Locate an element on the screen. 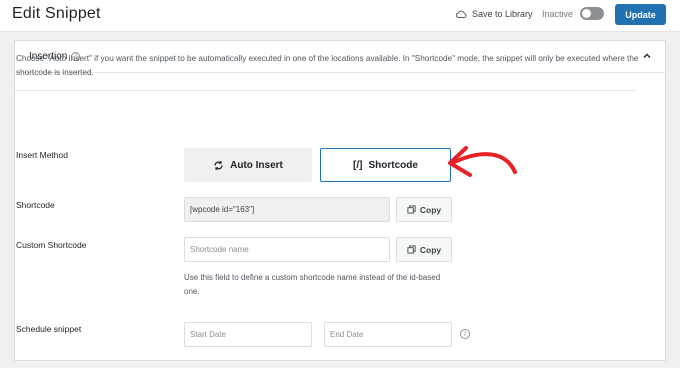  chevron-up-icon is located at coordinates (647, 56).